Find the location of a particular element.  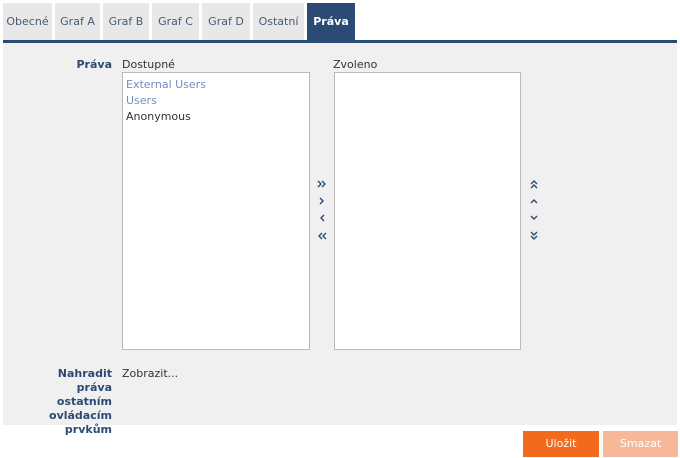

replace-rights-label-line: Nahradit práva is located at coordinates (84, 380).